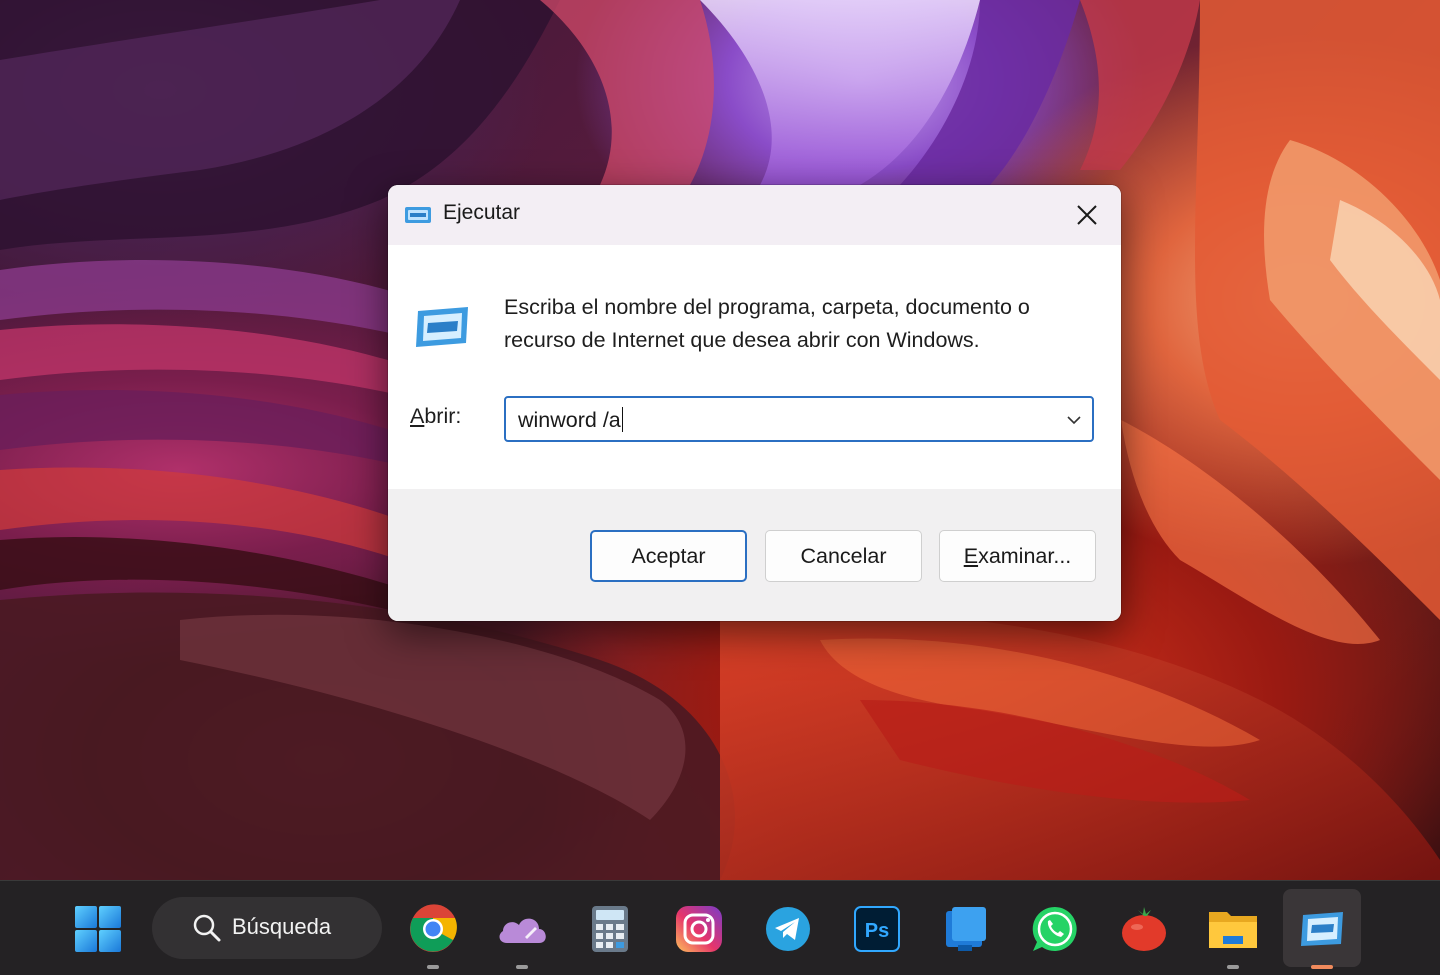 The height and width of the screenshot is (975, 1440). I want to click on calculator-icon, so click(610, 929).